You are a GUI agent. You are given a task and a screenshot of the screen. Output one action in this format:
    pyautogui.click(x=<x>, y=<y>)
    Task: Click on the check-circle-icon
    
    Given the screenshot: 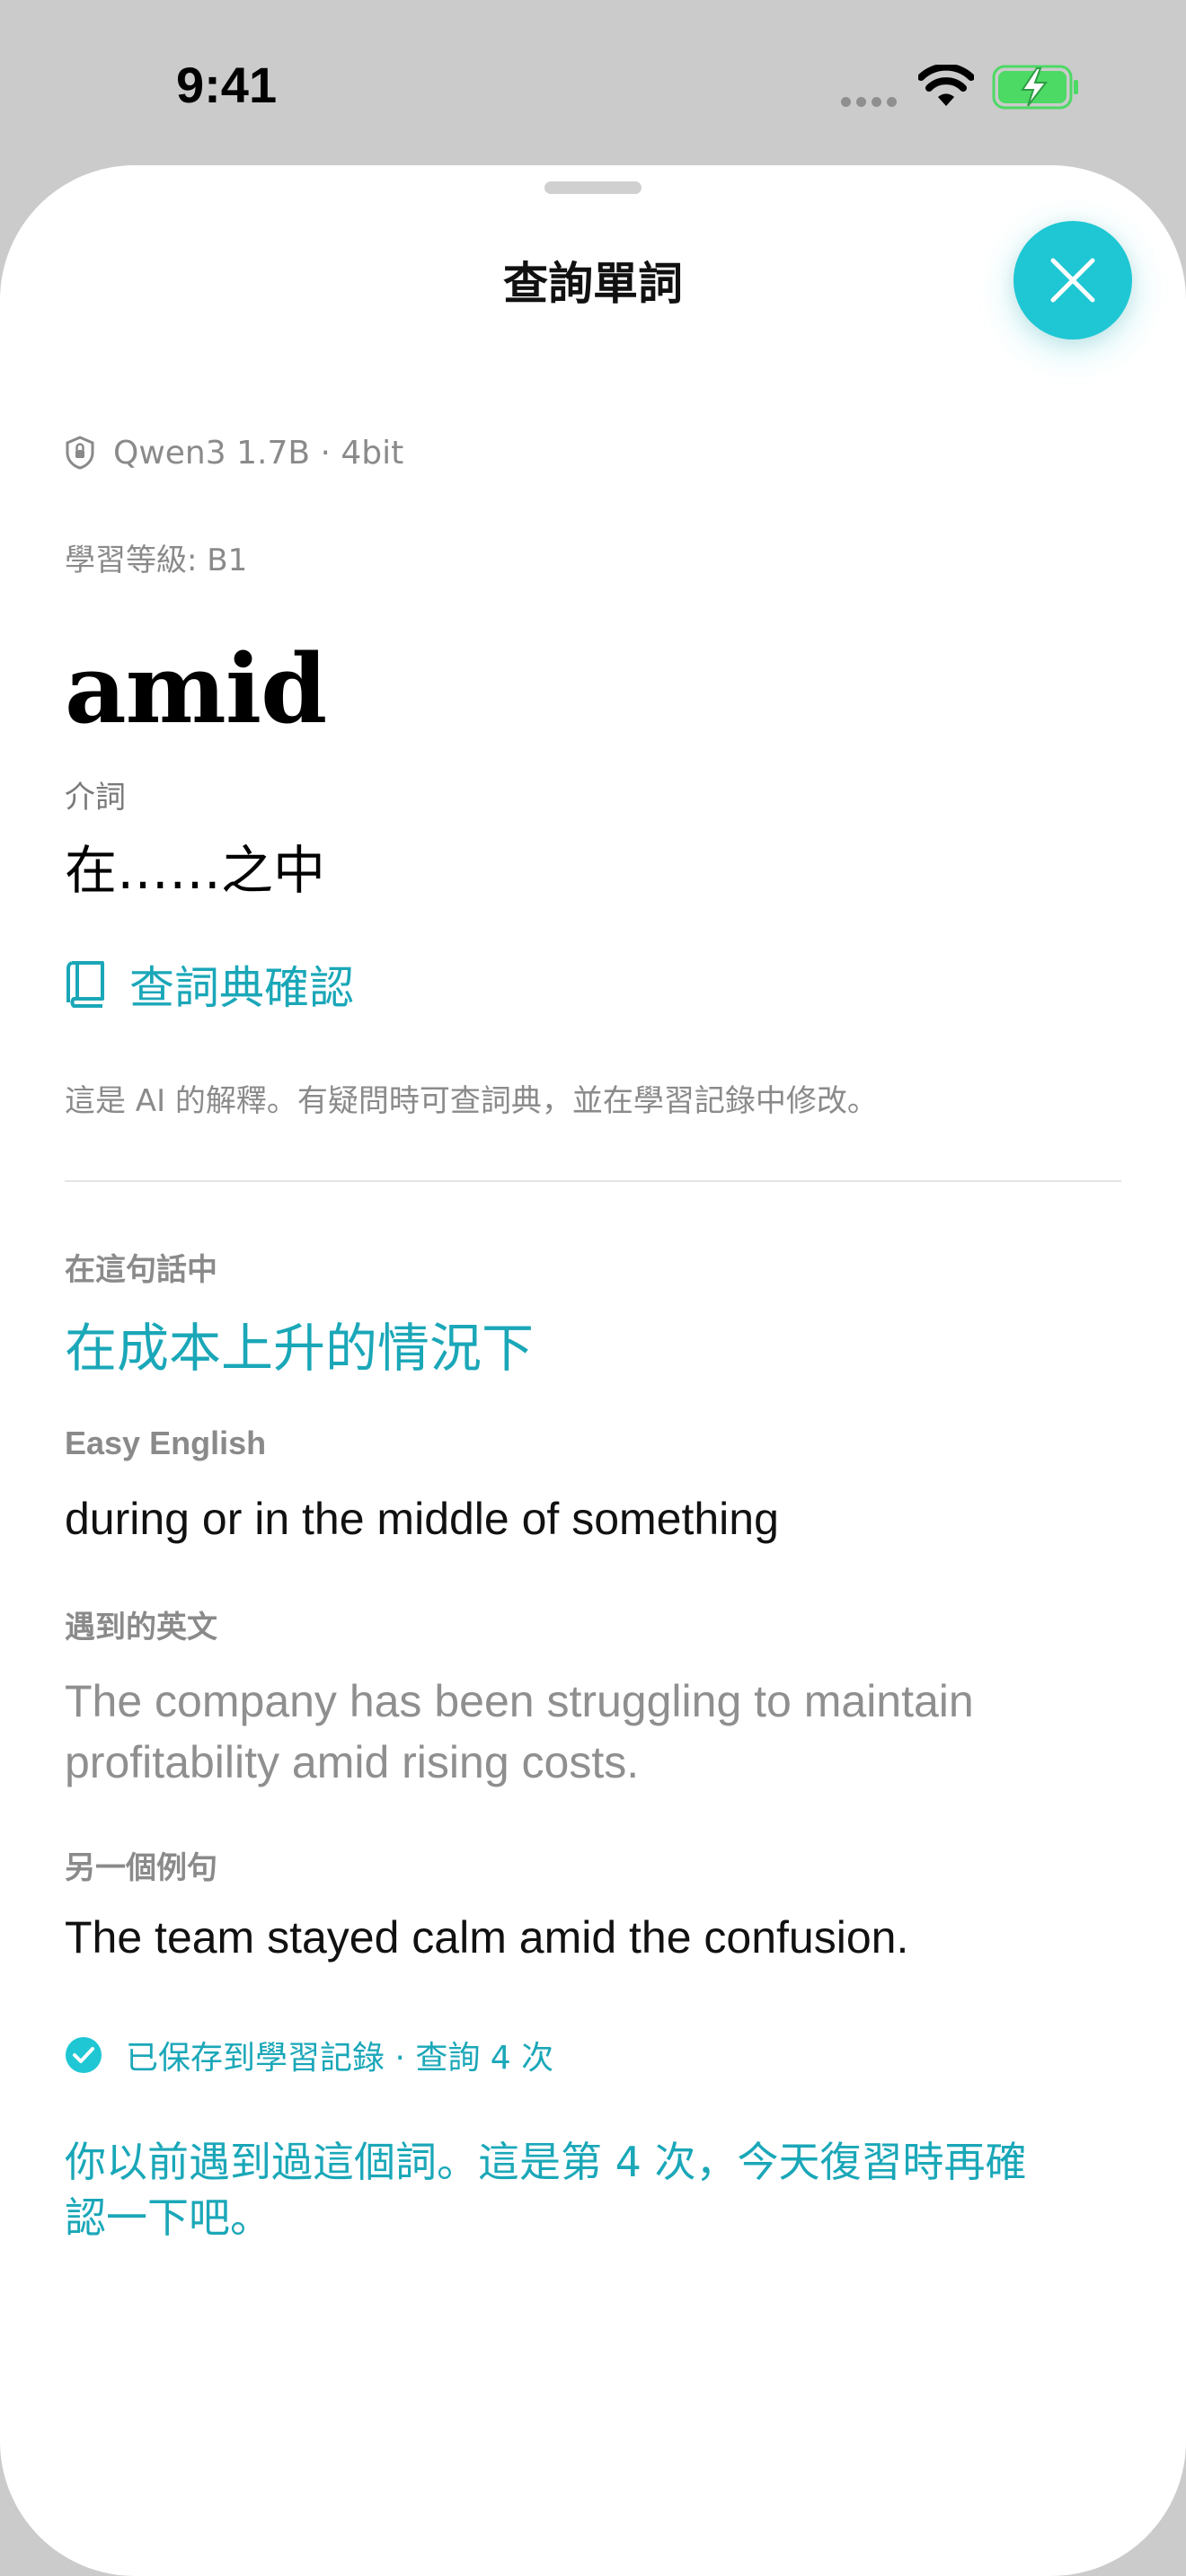 What is the action you would take?
    pyautogui.click(x=84, y=2055)
    